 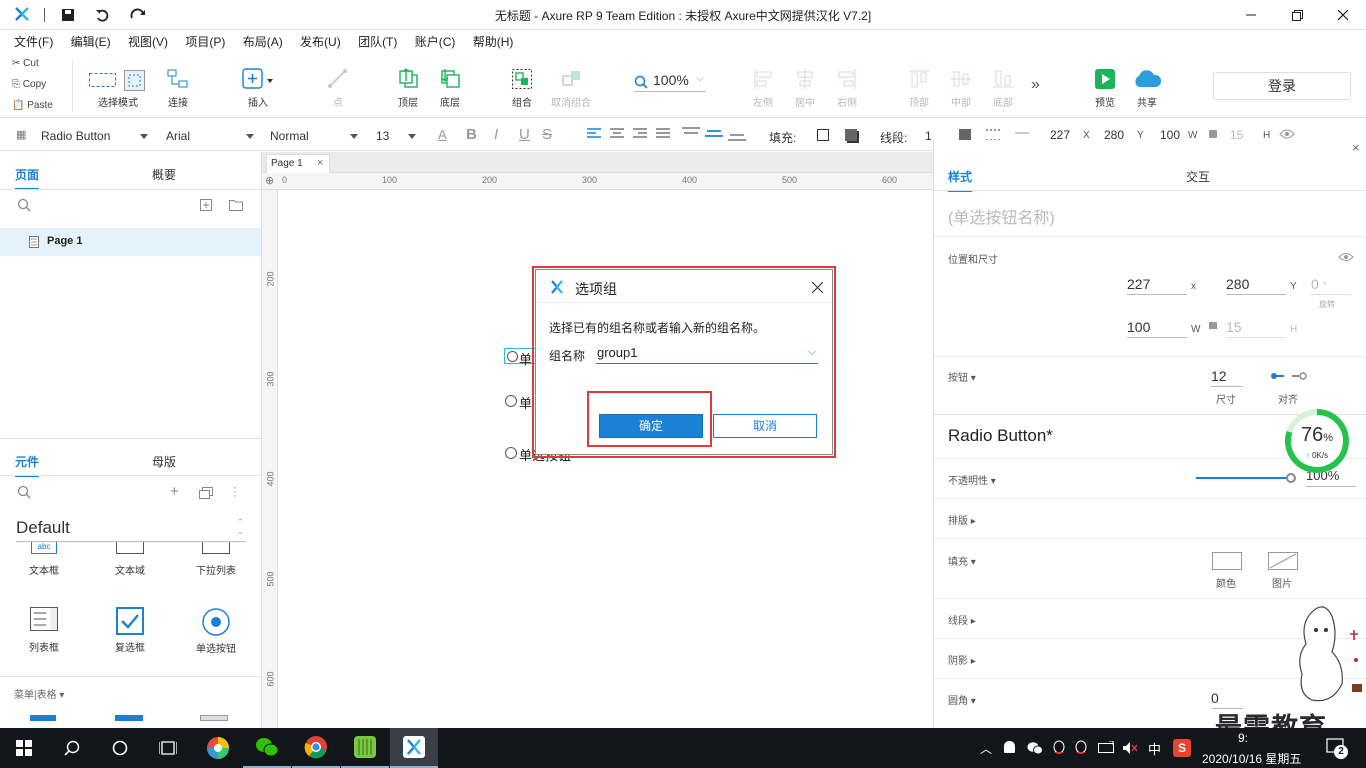 I want to click on fill-color-swatch, so click(x=823, y=135).